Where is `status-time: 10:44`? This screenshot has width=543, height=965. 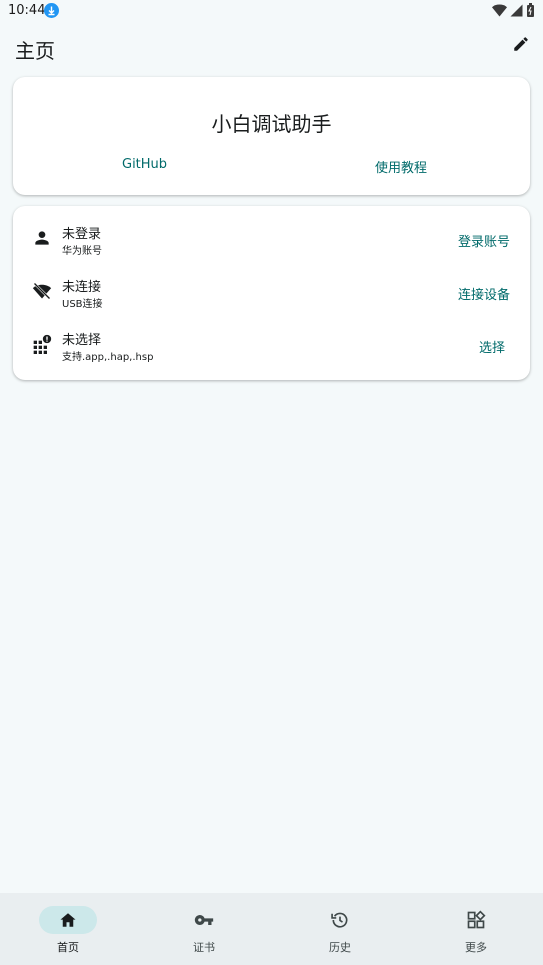 status-time: 10:44 is located at coordinates (27, 10).